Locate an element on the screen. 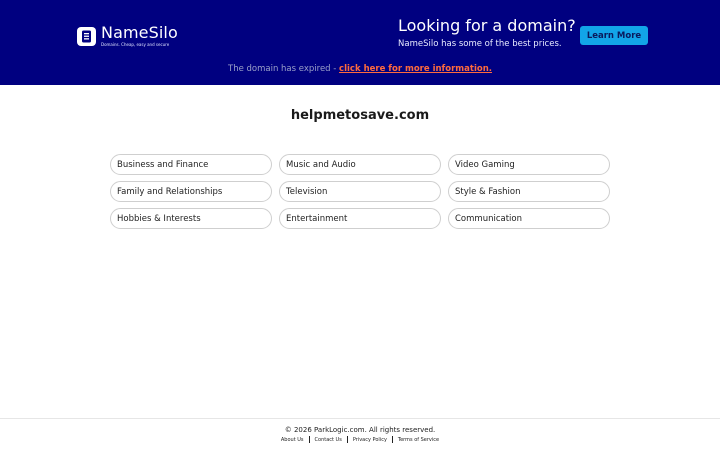  category-link: Video Gaming is located at coordinates (529, 164).